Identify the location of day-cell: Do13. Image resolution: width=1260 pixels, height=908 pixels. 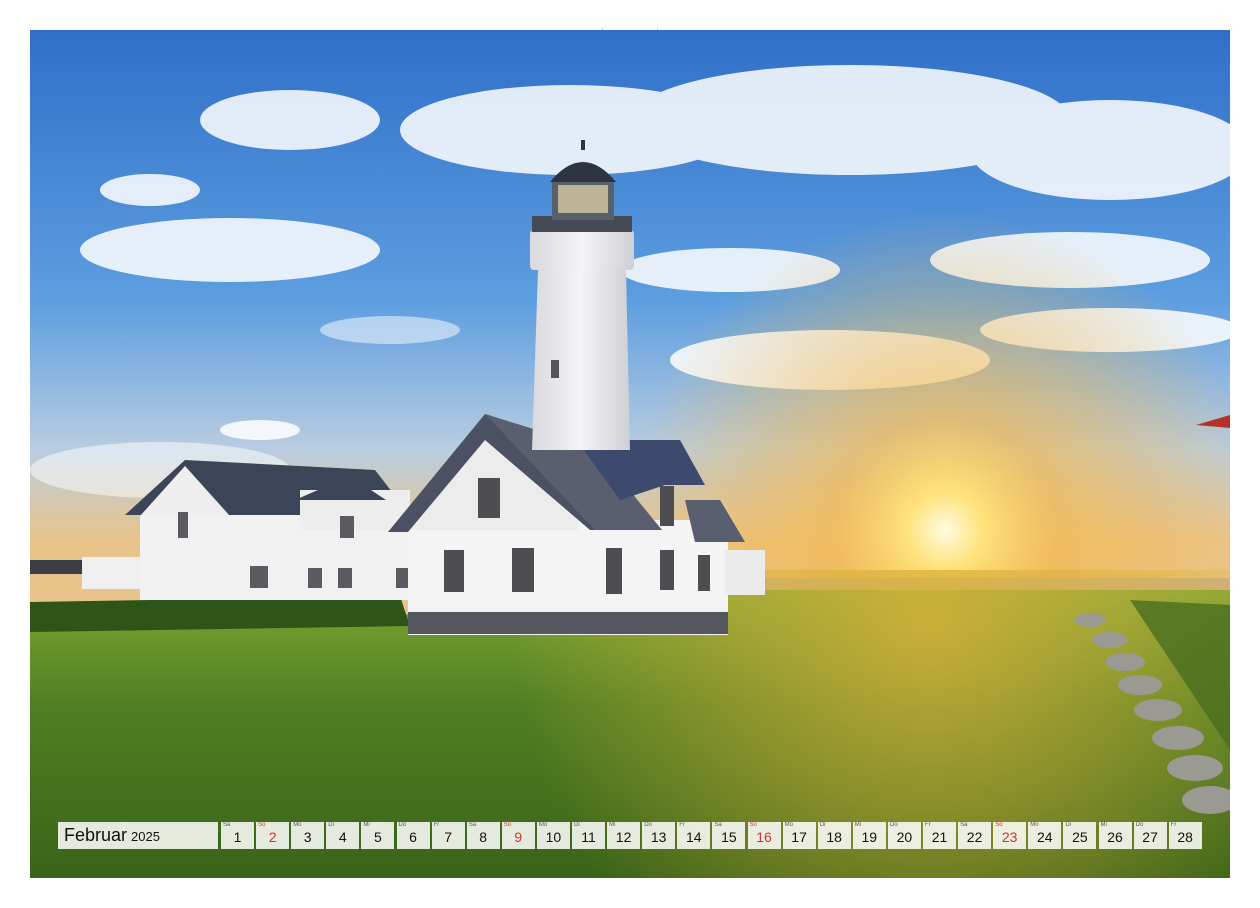
(658, 835).